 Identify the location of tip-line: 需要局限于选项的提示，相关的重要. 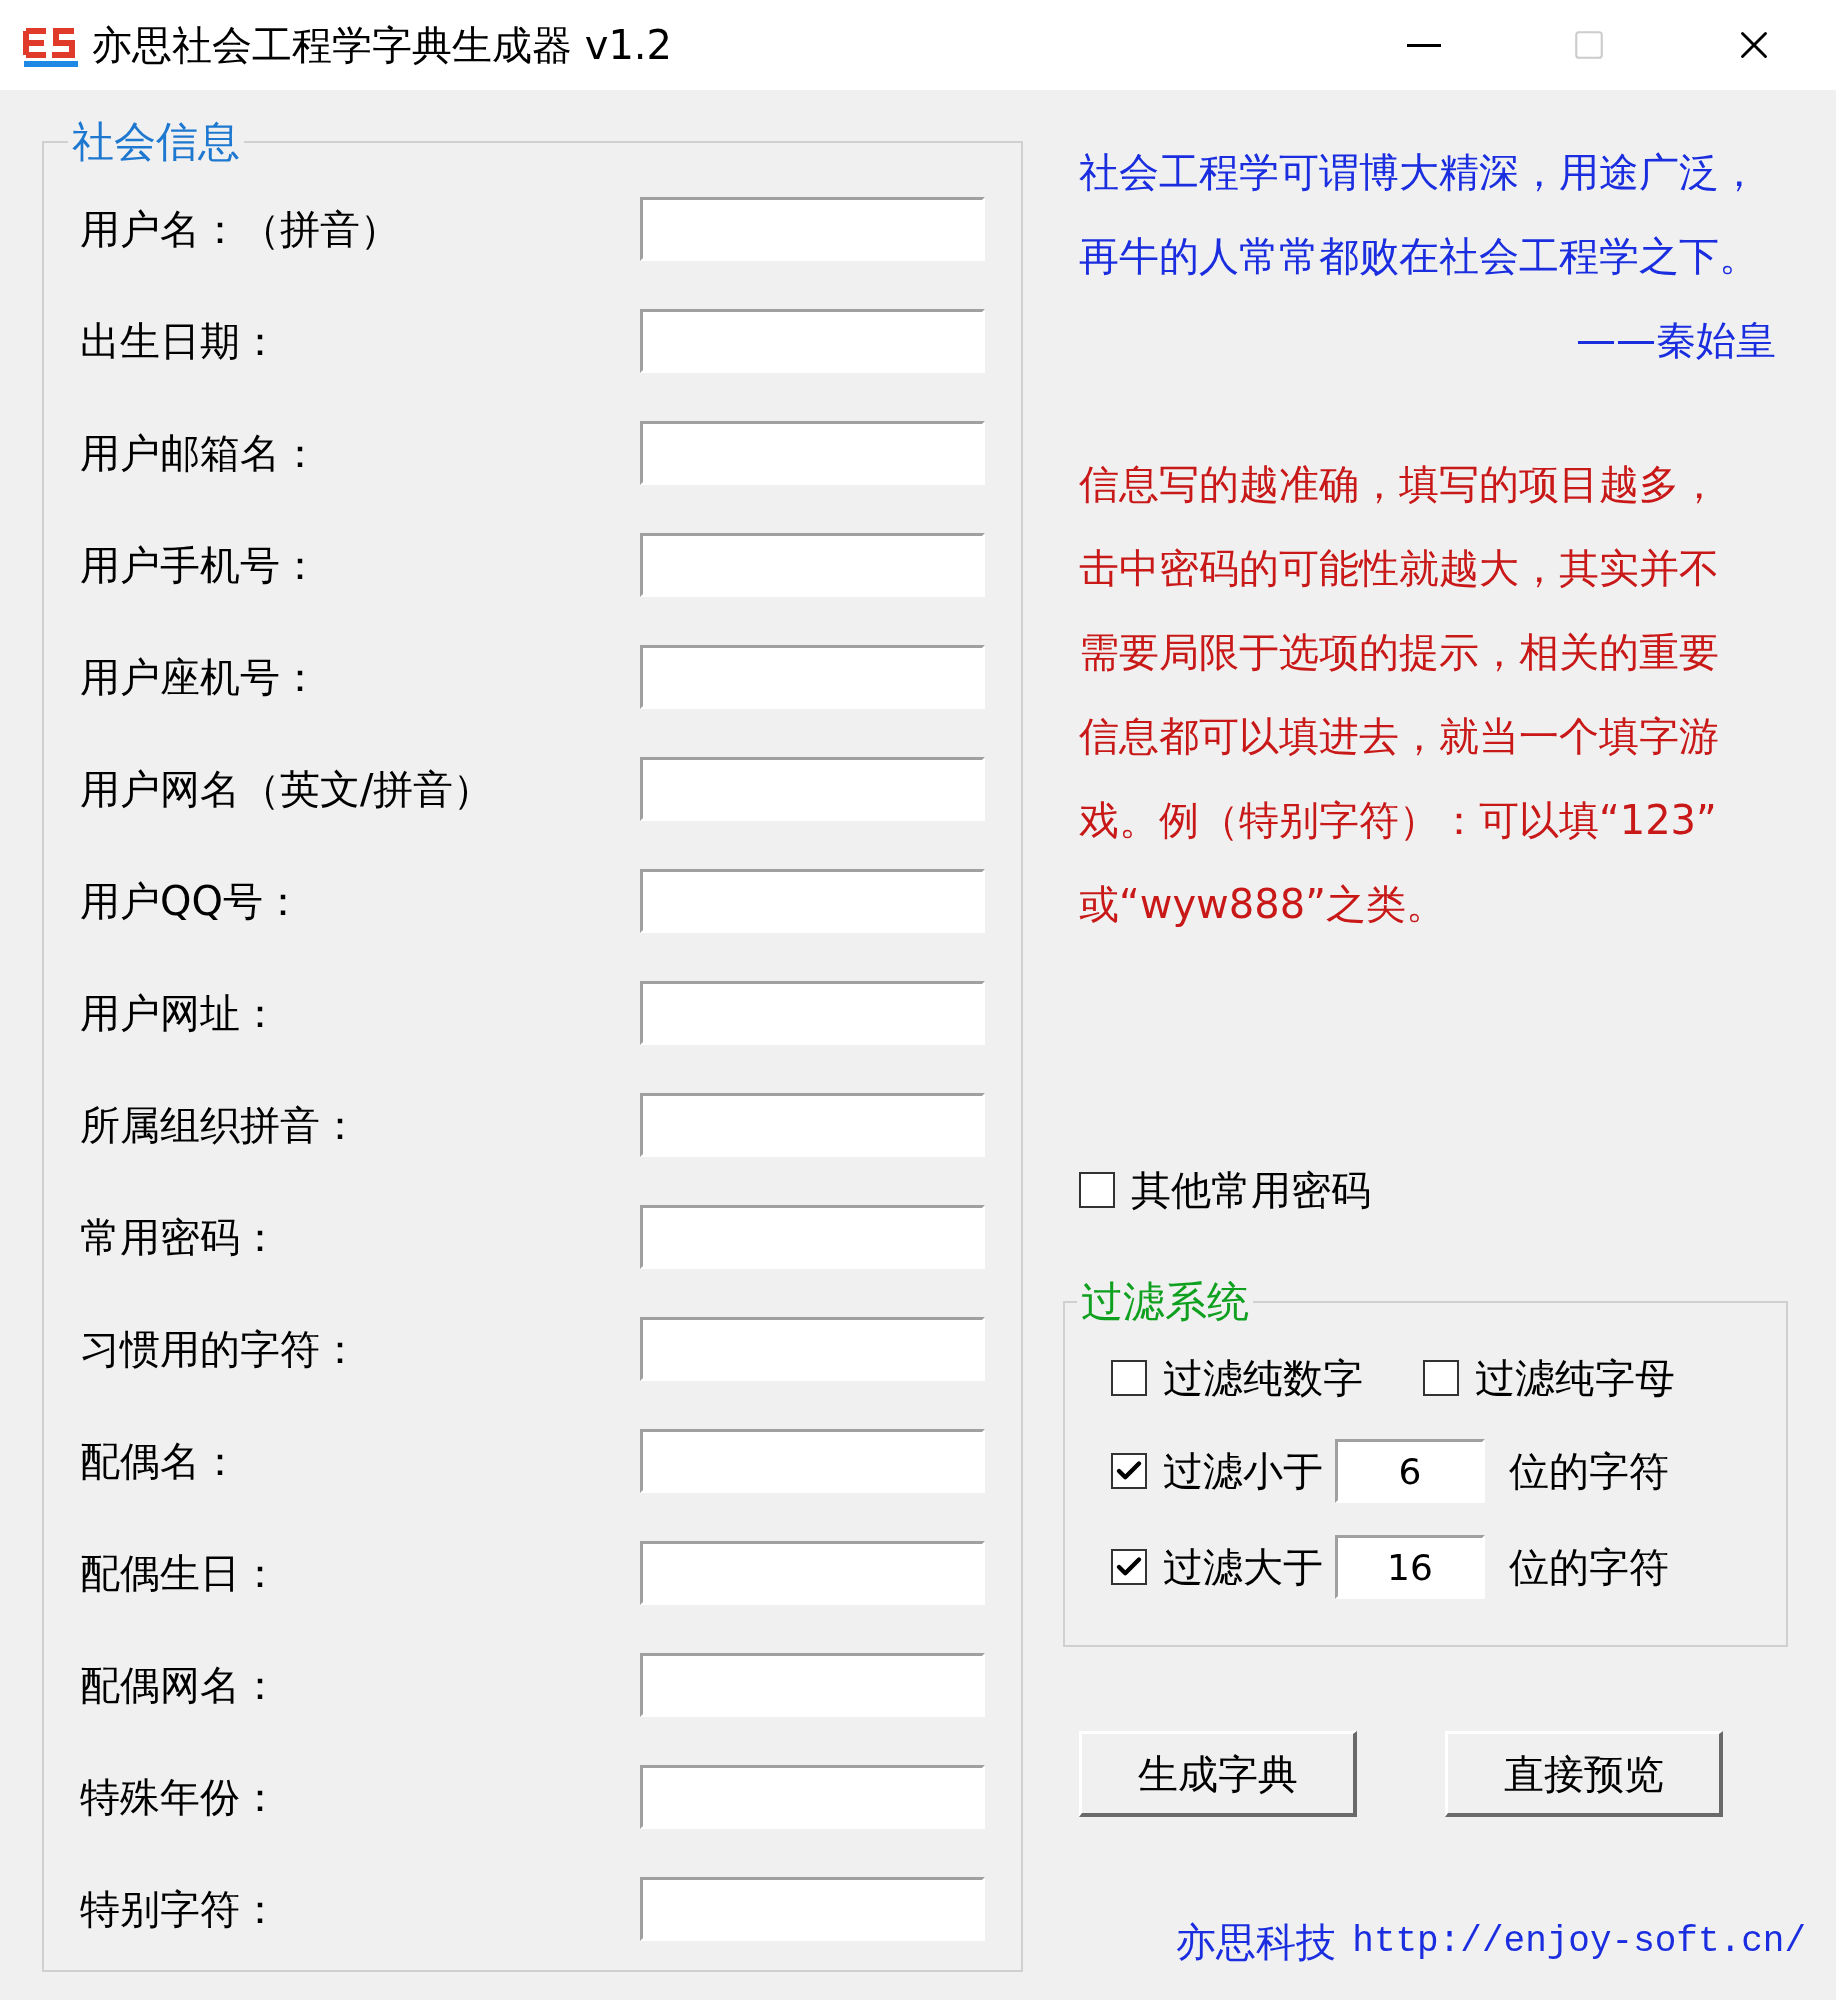
(1399, 652).